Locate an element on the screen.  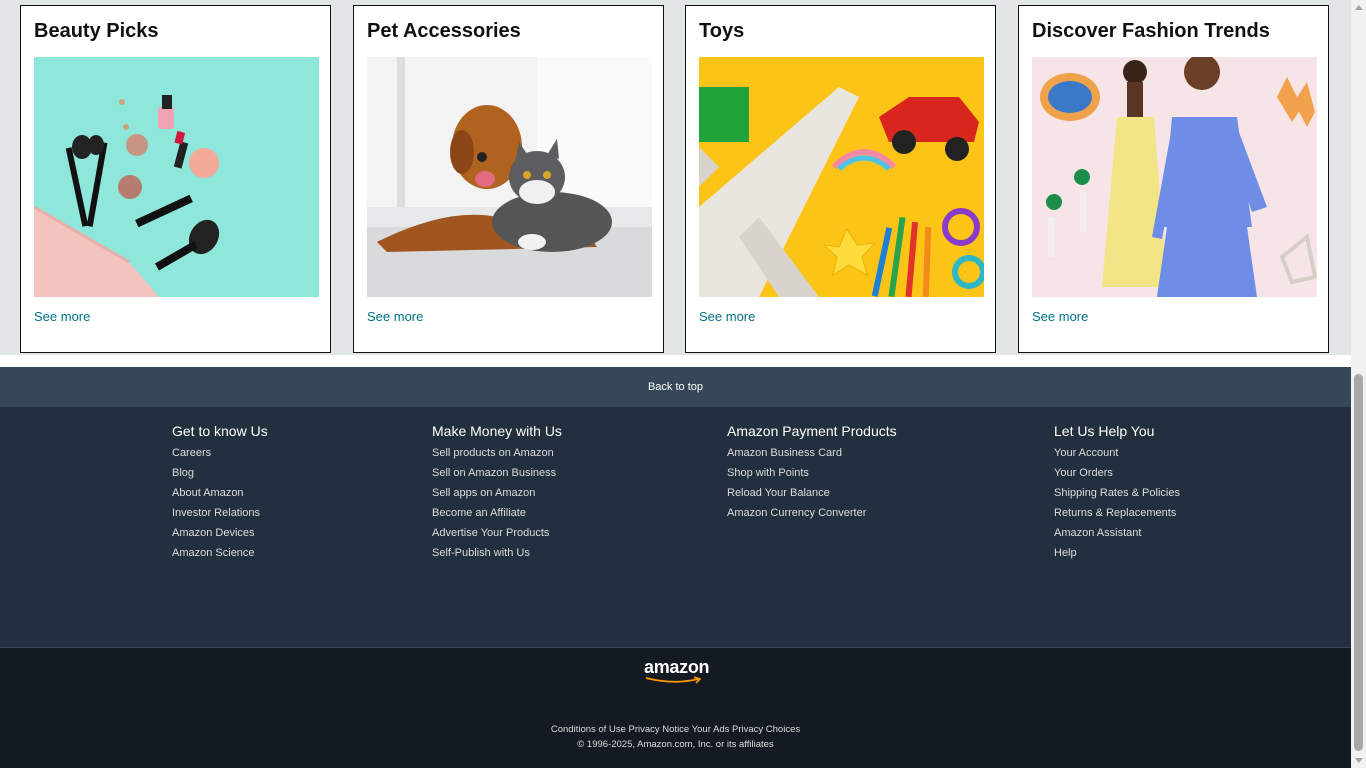
footer-link-returns: Returns & Replacements is located at coordinates (1115, 513).